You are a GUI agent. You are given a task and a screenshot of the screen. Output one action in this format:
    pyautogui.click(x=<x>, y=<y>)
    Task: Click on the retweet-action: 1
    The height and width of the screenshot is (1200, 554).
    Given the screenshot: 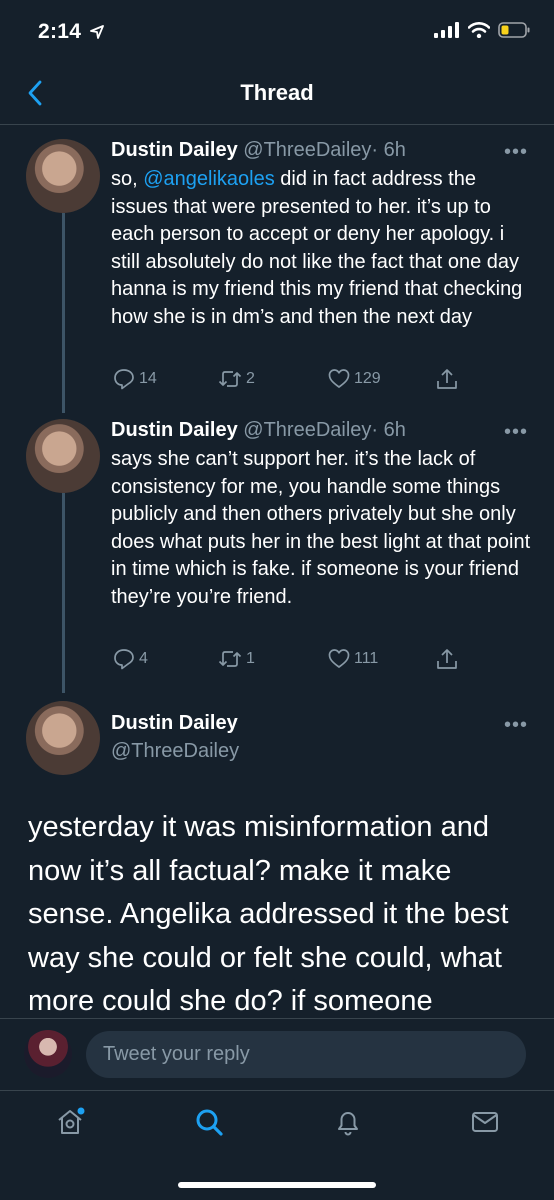 What is the action you would take?
    pyautogui.click(x=236, y=659)
    